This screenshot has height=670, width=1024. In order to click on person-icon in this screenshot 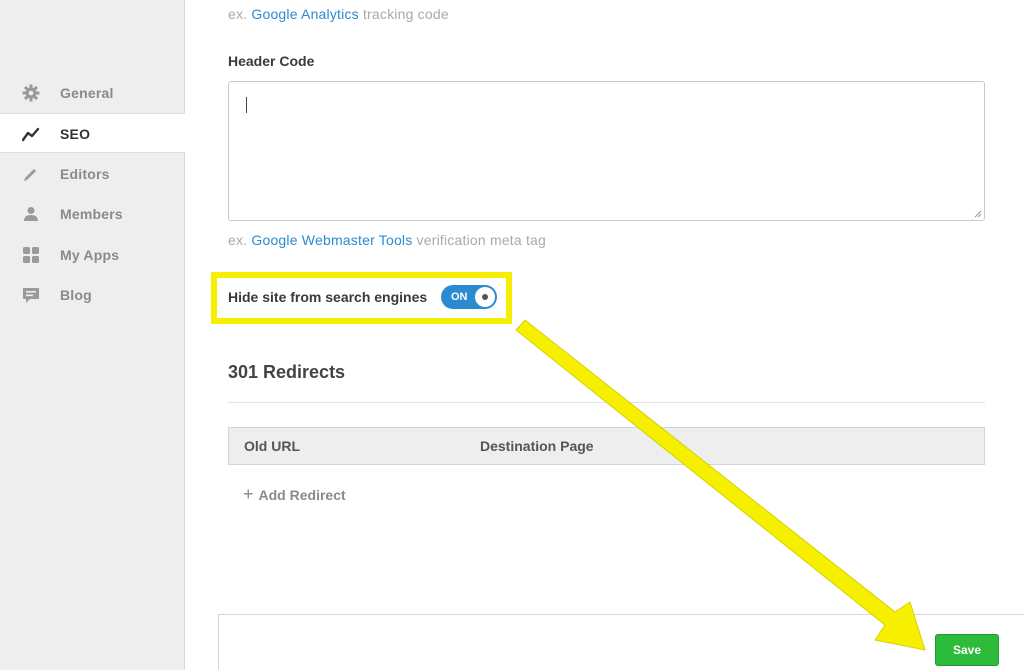, I will do `click(31, 214)`.